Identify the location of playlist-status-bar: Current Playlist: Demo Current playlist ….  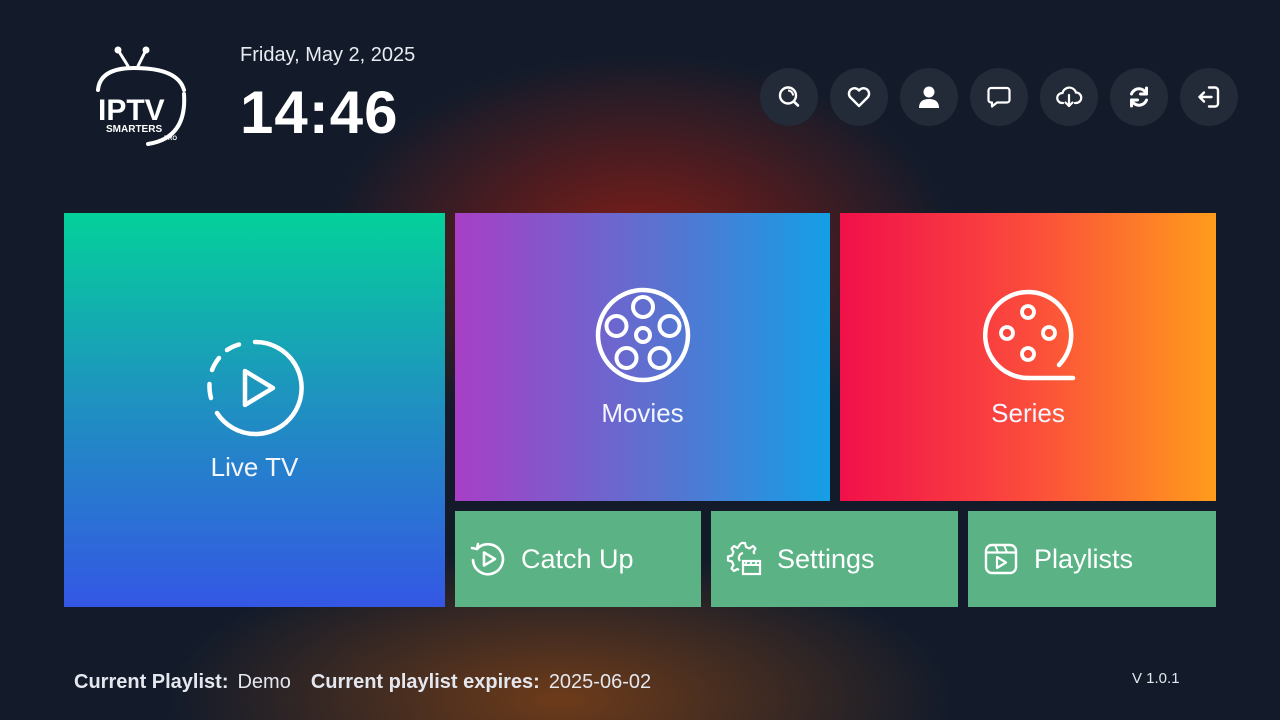
(372, 682).